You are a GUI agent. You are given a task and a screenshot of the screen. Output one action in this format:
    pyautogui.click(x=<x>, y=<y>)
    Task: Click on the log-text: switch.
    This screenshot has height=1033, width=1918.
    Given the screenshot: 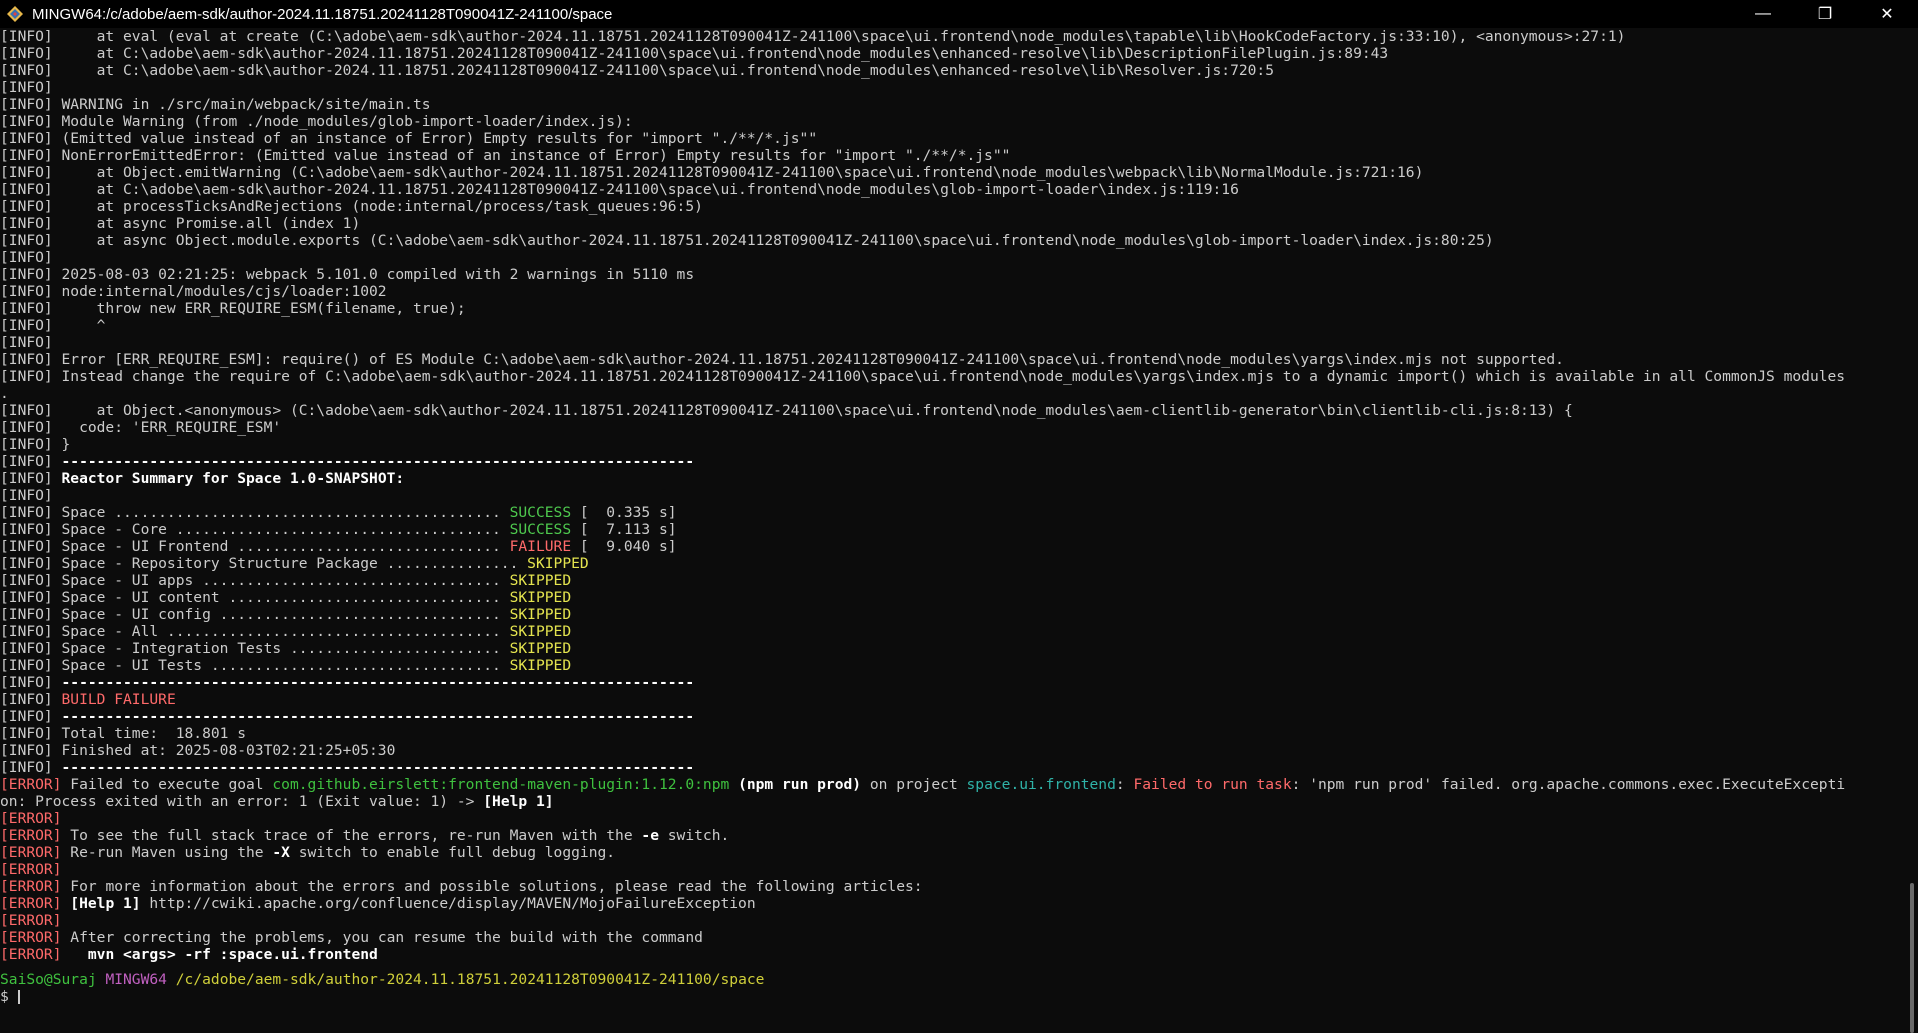 What is the action you would take?
    pyautogui.click(x=694, y=835)
    